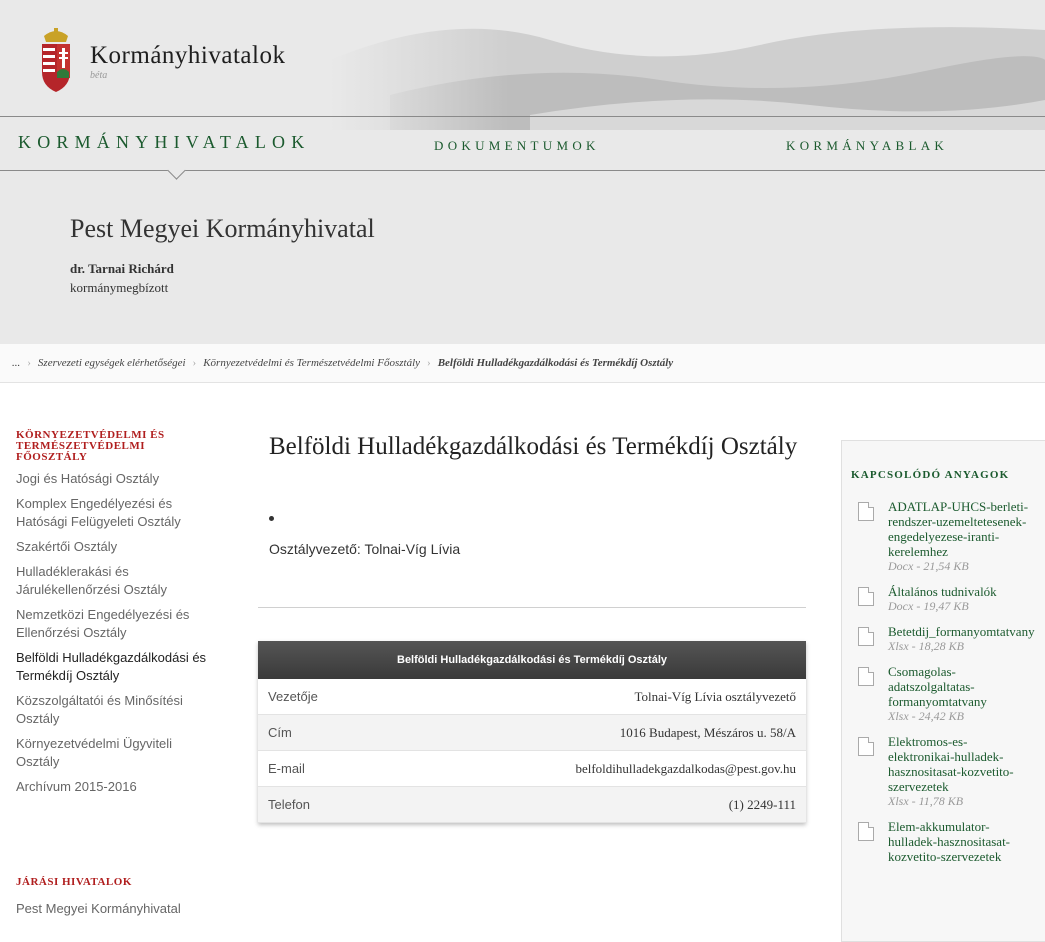 The image size is (1045, 942). I want to click on beta-label: béta, so click(99, 75).